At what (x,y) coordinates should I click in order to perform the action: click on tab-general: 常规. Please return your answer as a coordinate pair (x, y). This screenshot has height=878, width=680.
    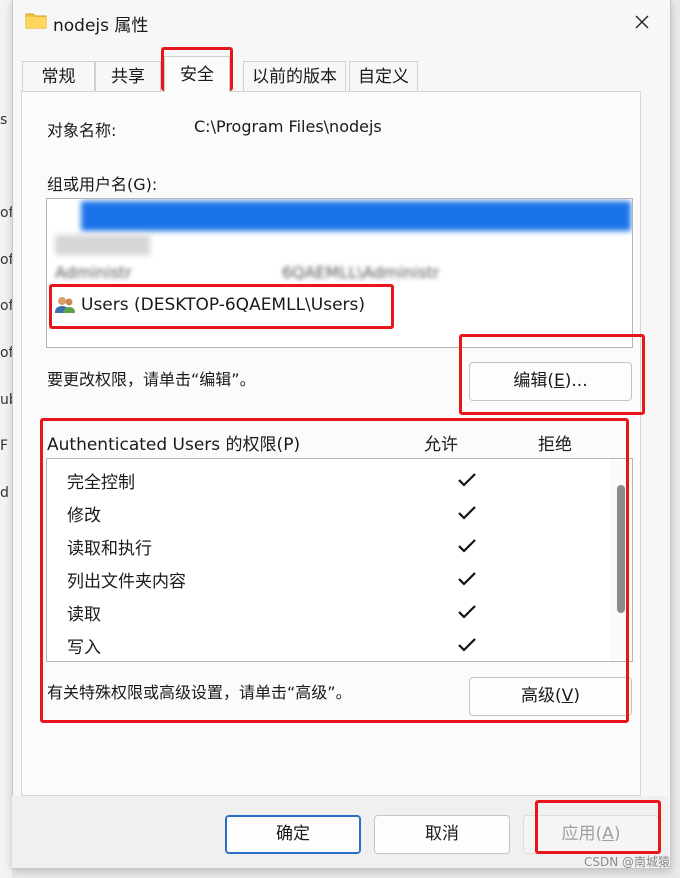
    Looking at the image, I should click on (58, 76).